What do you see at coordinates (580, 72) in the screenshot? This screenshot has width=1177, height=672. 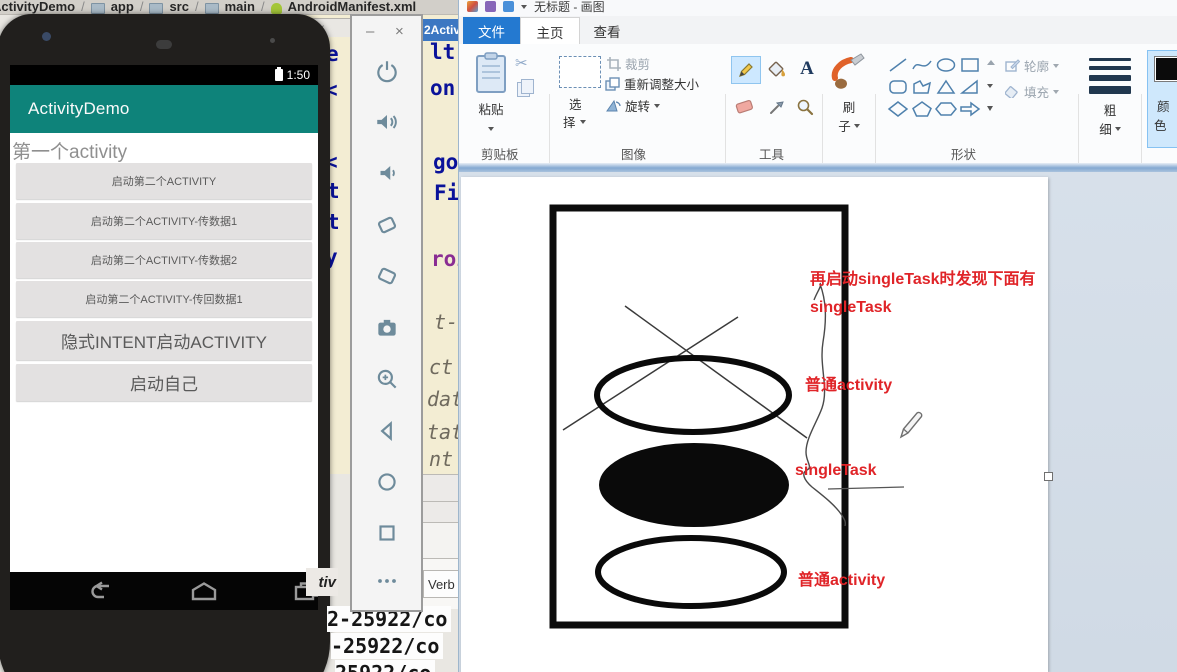 I see `select-button` at bounding box center [580, 72].